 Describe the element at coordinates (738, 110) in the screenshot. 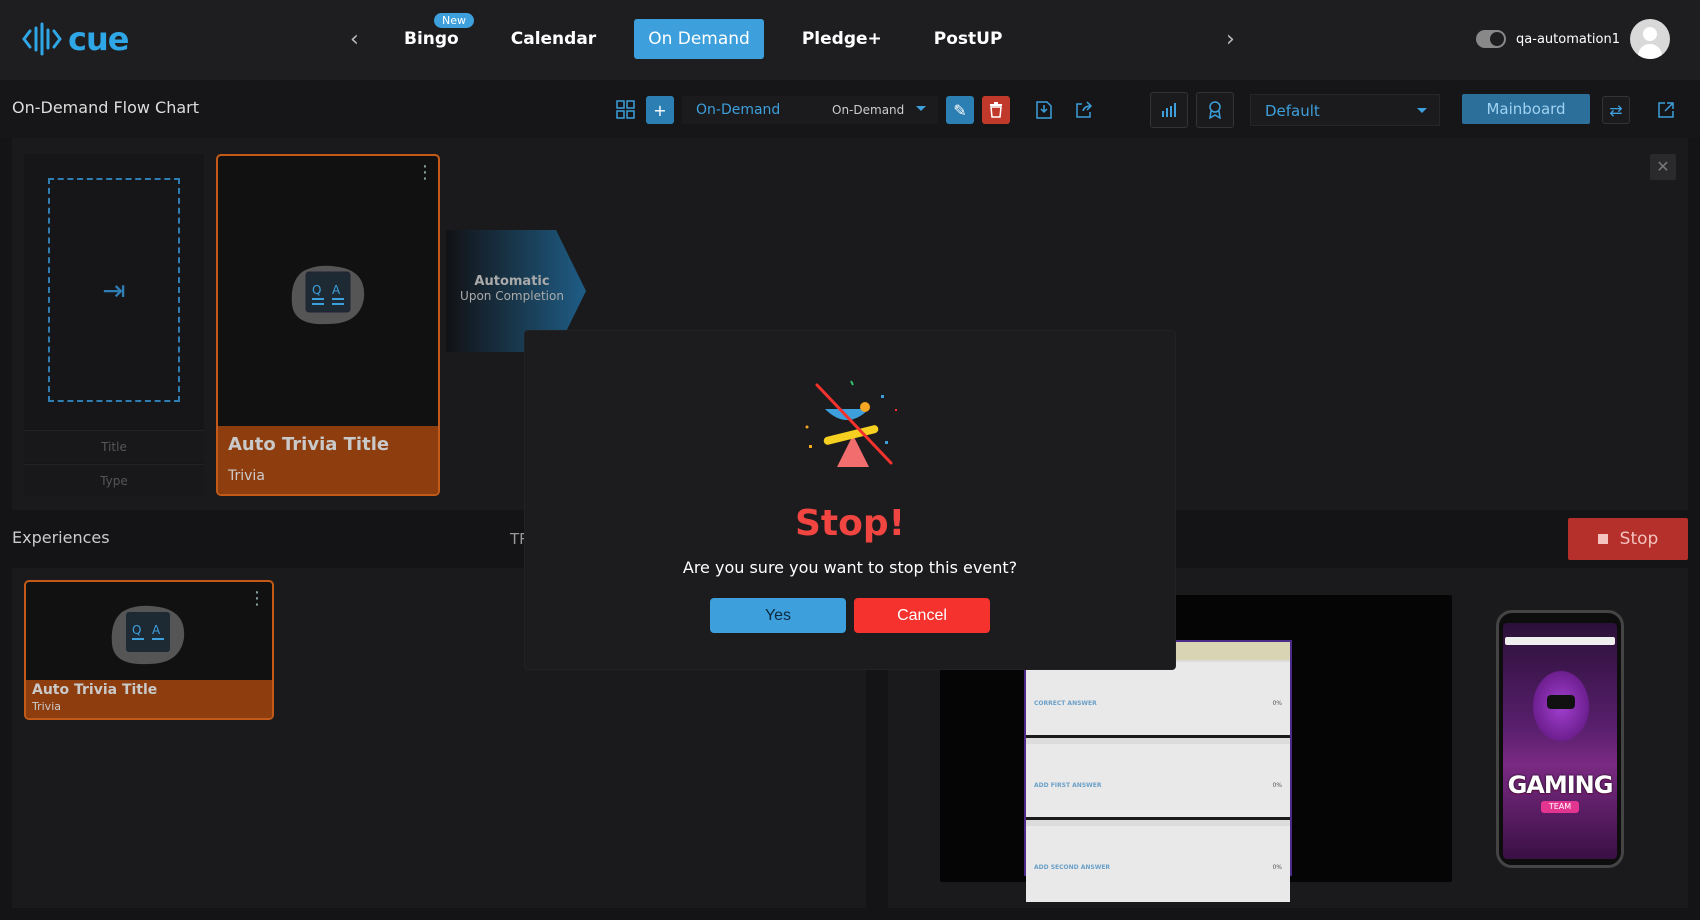

I see `ondemand-name: On-Demand` at that location.